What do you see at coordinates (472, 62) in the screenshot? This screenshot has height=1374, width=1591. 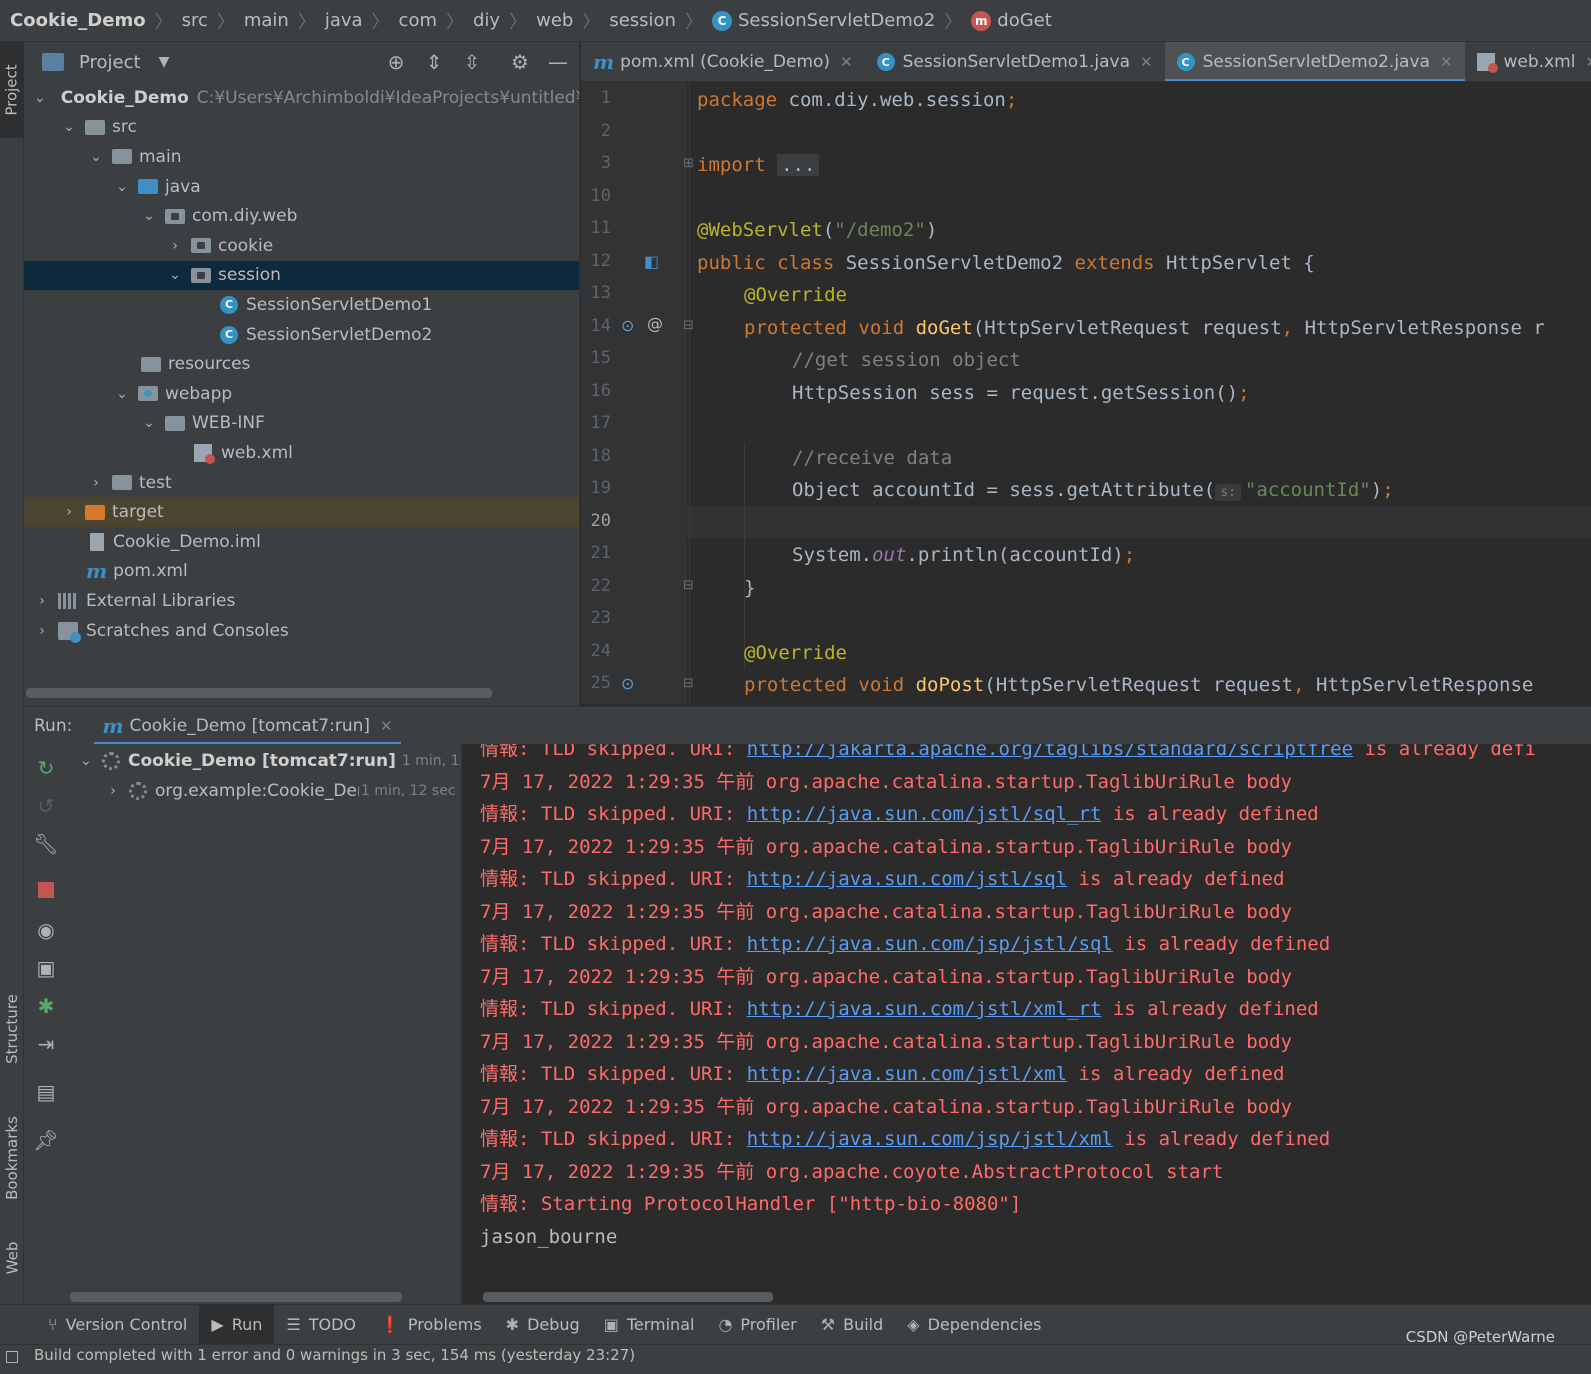 I see `collapse-all-icon: ⇳` at bounding box center [472, 62].